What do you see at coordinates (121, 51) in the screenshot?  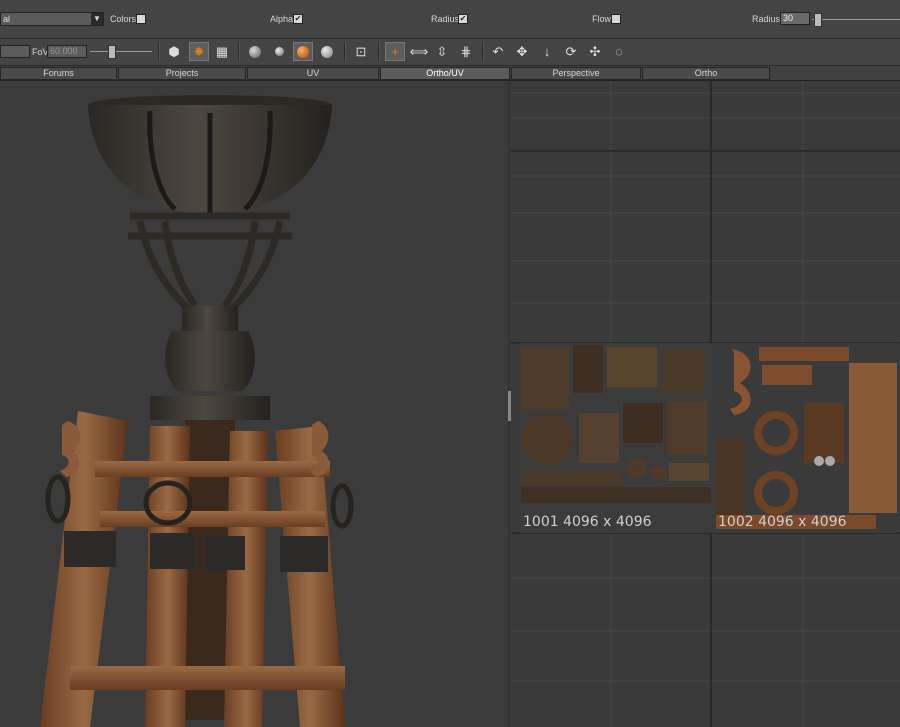 I see `fov-slider-track` at bounding box center [121, 51].